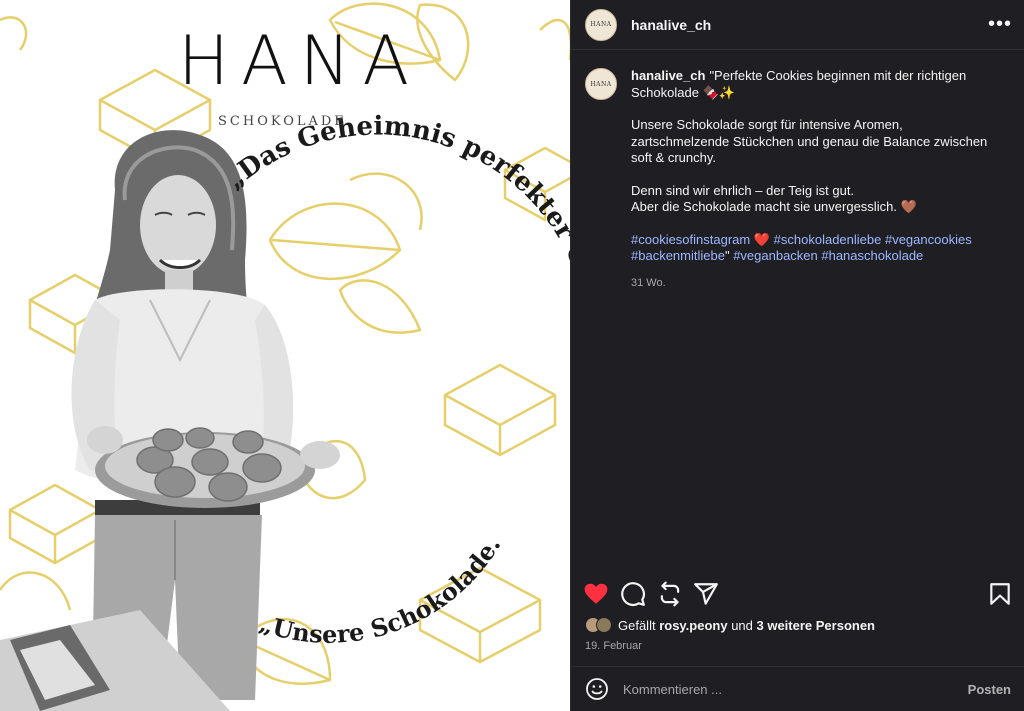 The width and height of the screenshot is (1024, 711). Describe the element at coordinates (742, 625) in the screenshot. I see `likes-middle: und` at that location.